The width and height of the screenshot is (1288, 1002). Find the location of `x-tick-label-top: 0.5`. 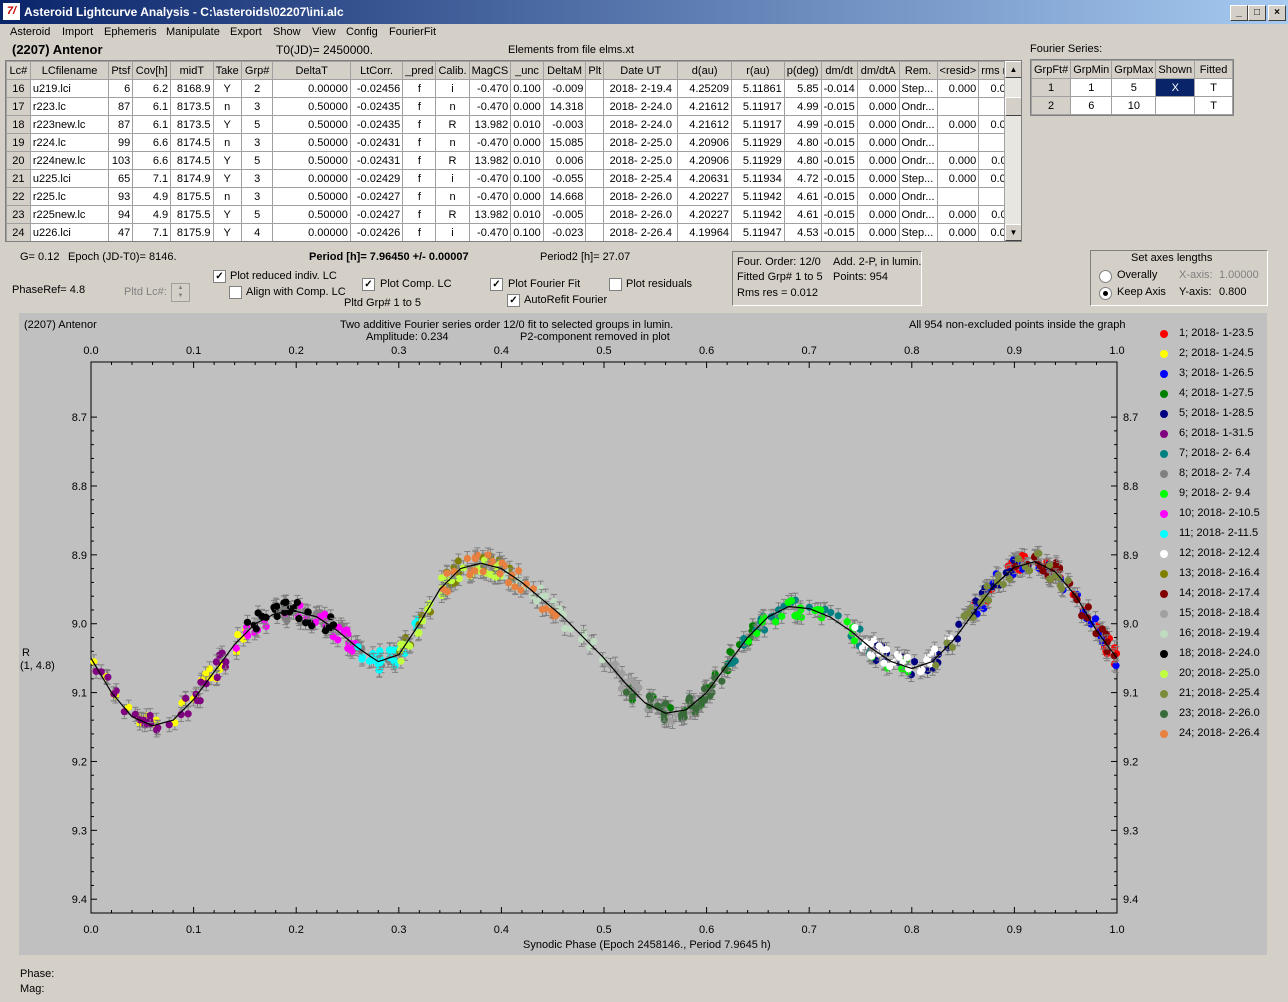

x-tick-label-top: 0.5 is located at coordinates (603, 351).